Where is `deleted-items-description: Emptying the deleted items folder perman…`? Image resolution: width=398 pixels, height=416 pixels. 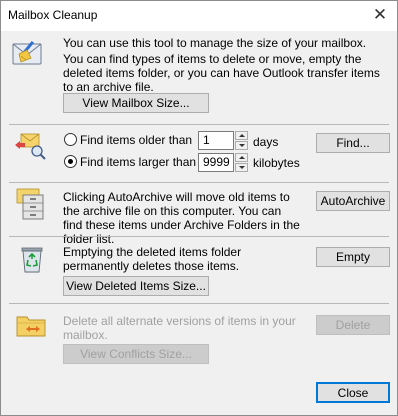
deleted-items-description: Emptying the deleted items folder perman… is located at coordinates (152, 259).